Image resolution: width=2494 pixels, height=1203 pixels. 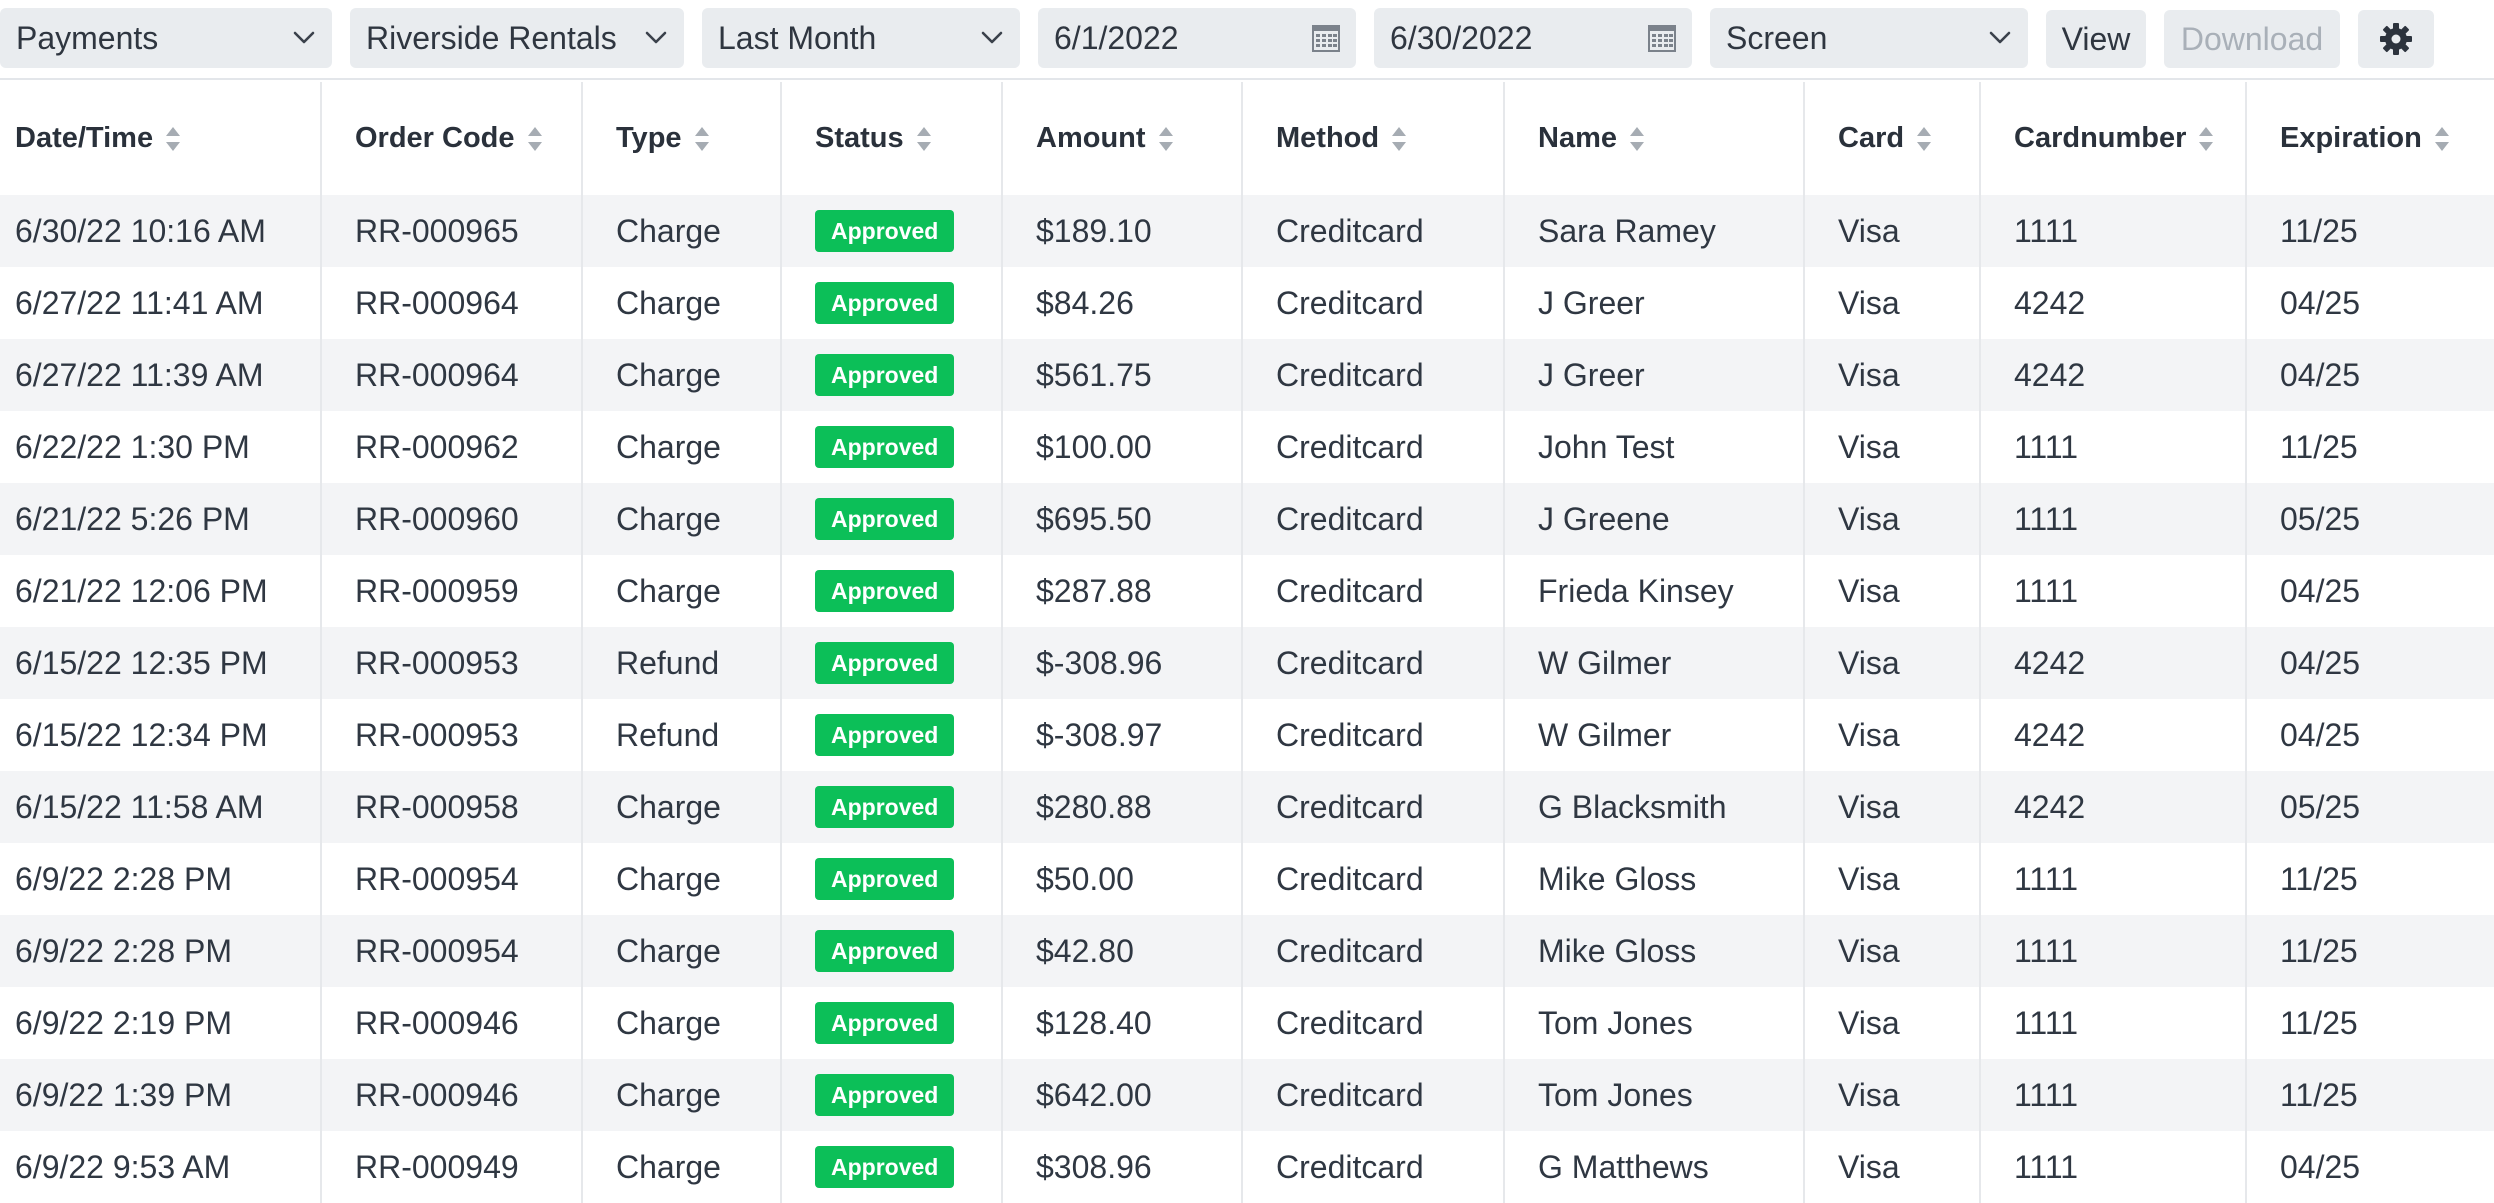 I want to click on property-select: Riverside Rentals, so click(x=517, y=38).